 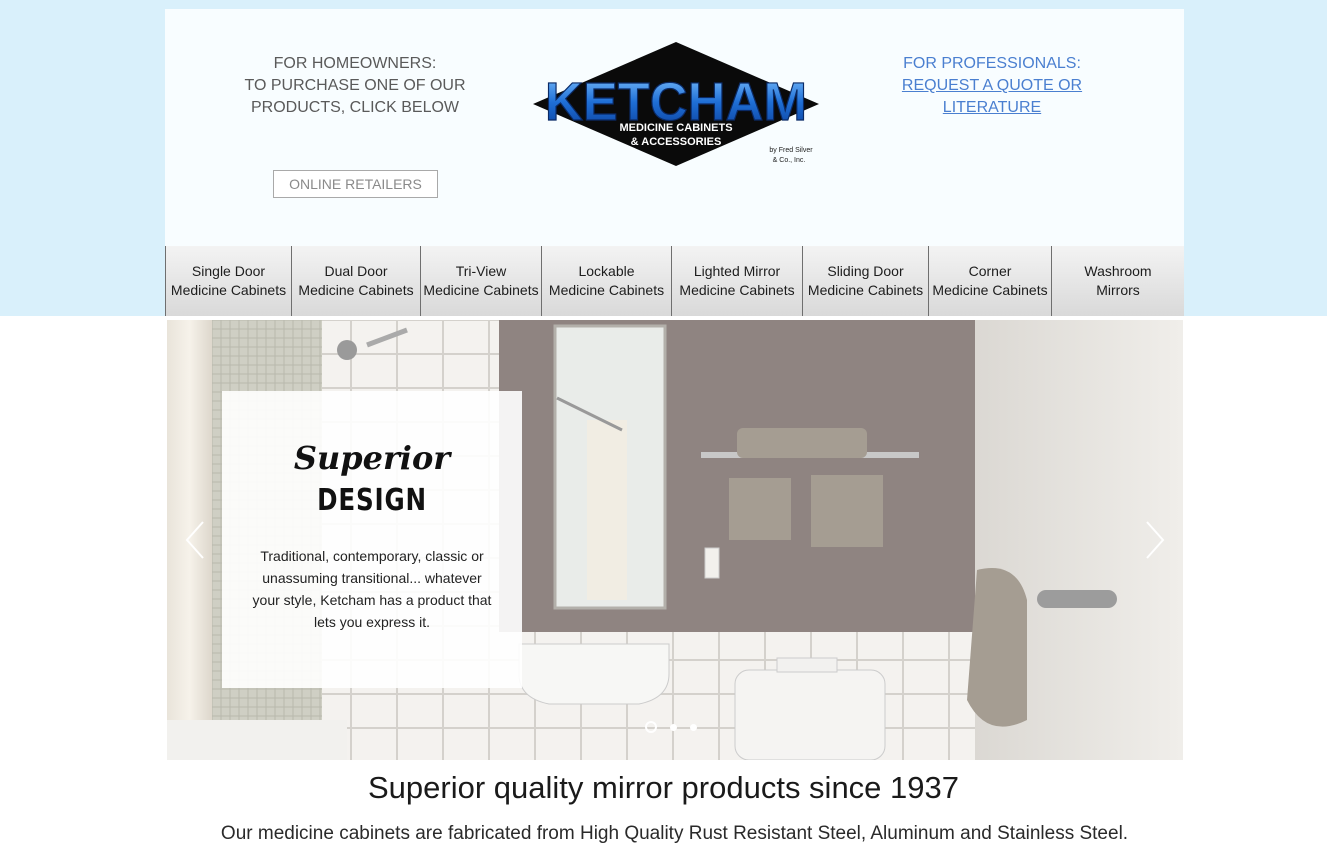 I want to click on nav-item-tri-view: Tri-View Medicine Cabinets, so click(x=481, y=281).